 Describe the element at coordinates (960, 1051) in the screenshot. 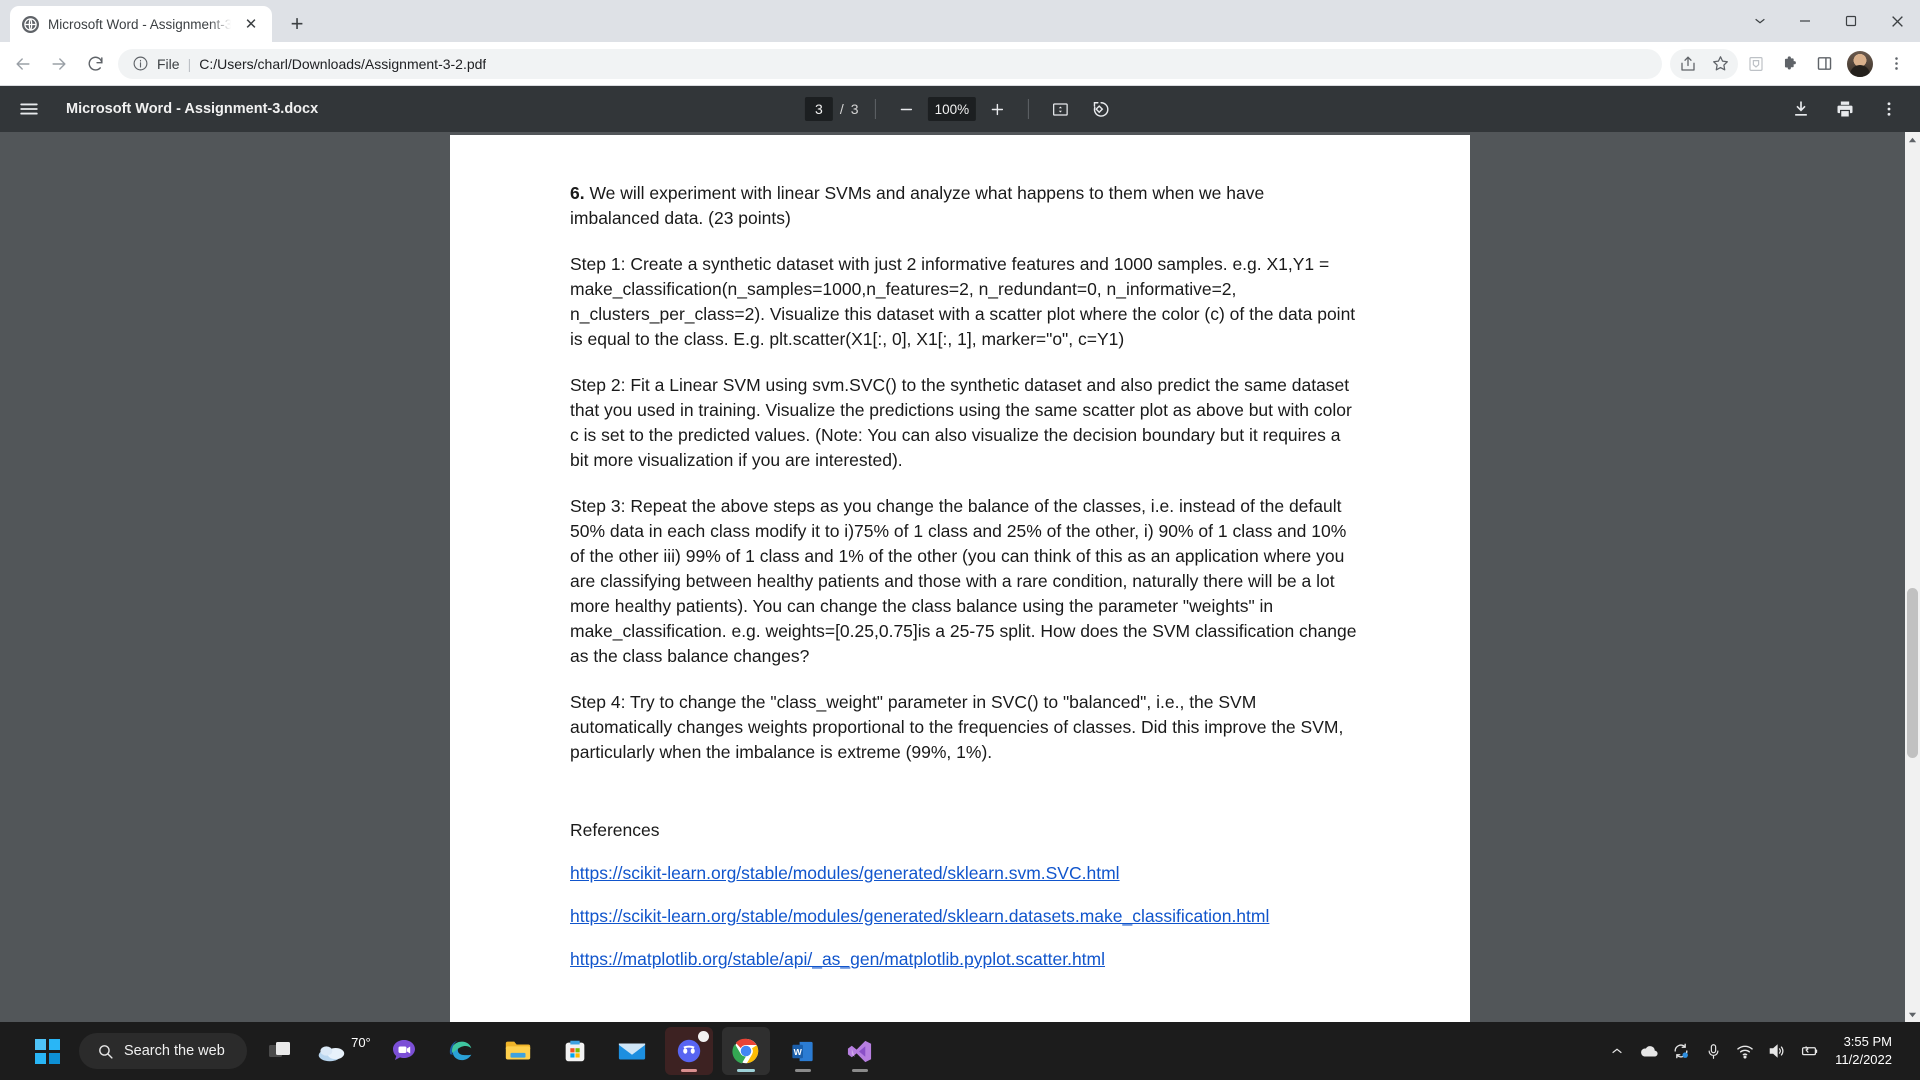

I see `windows-taskbar: Search the web 70° W 3:55 PM 11/2/2022` at that location.